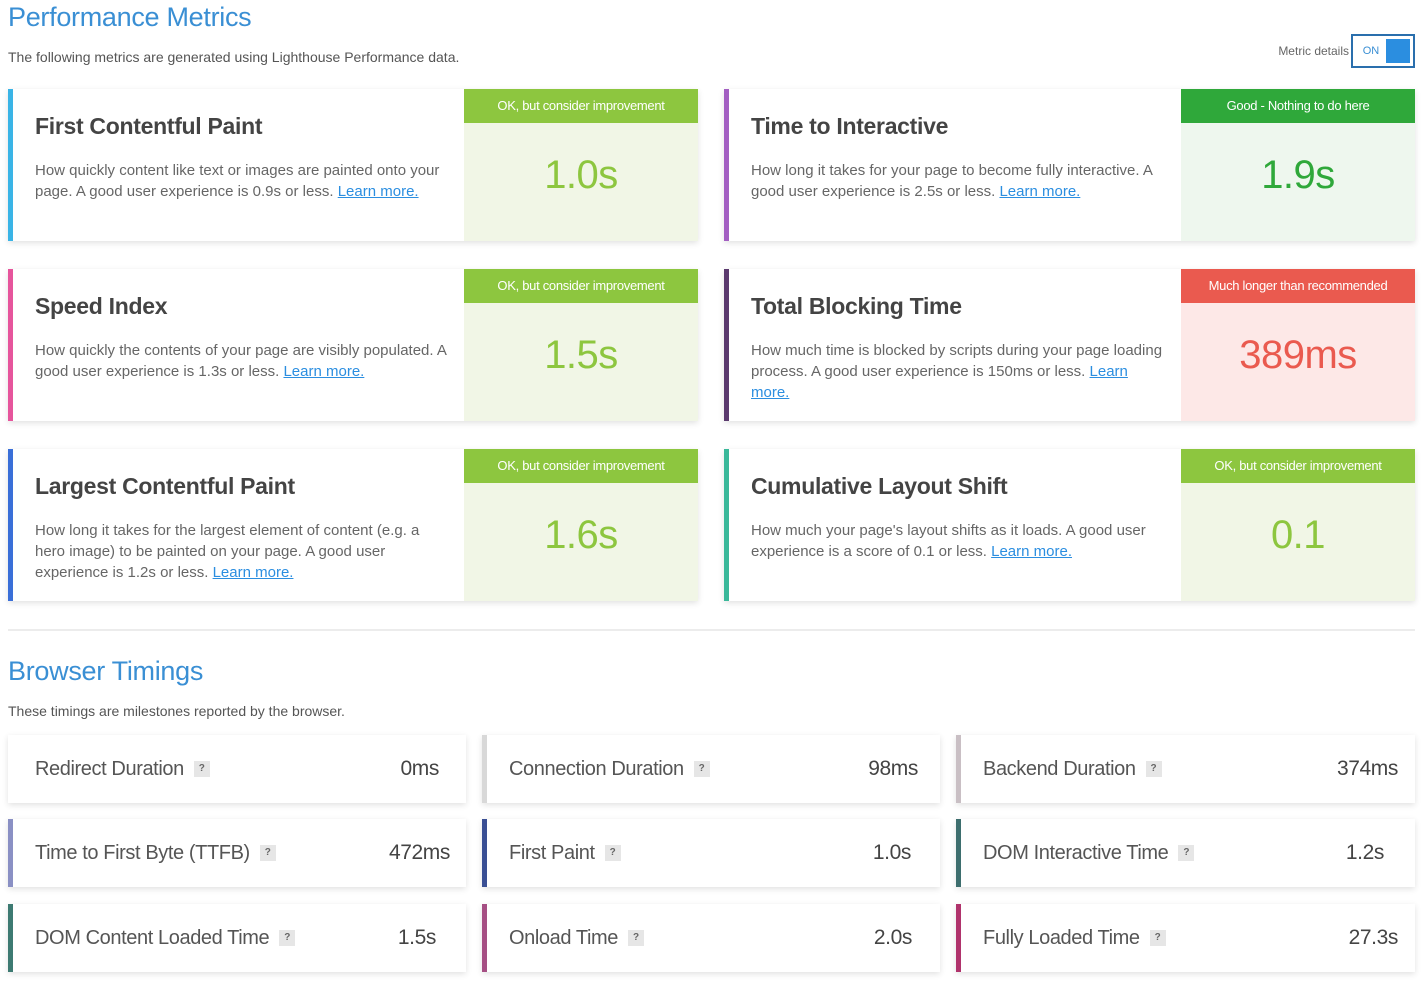 Image resolution: width=1423 pixels, height=995 pixels. What do you see at coordinates (1364, 852) in the screenshot?
I see `timing-value: 1.2s` at bounding box center [1364, 852].